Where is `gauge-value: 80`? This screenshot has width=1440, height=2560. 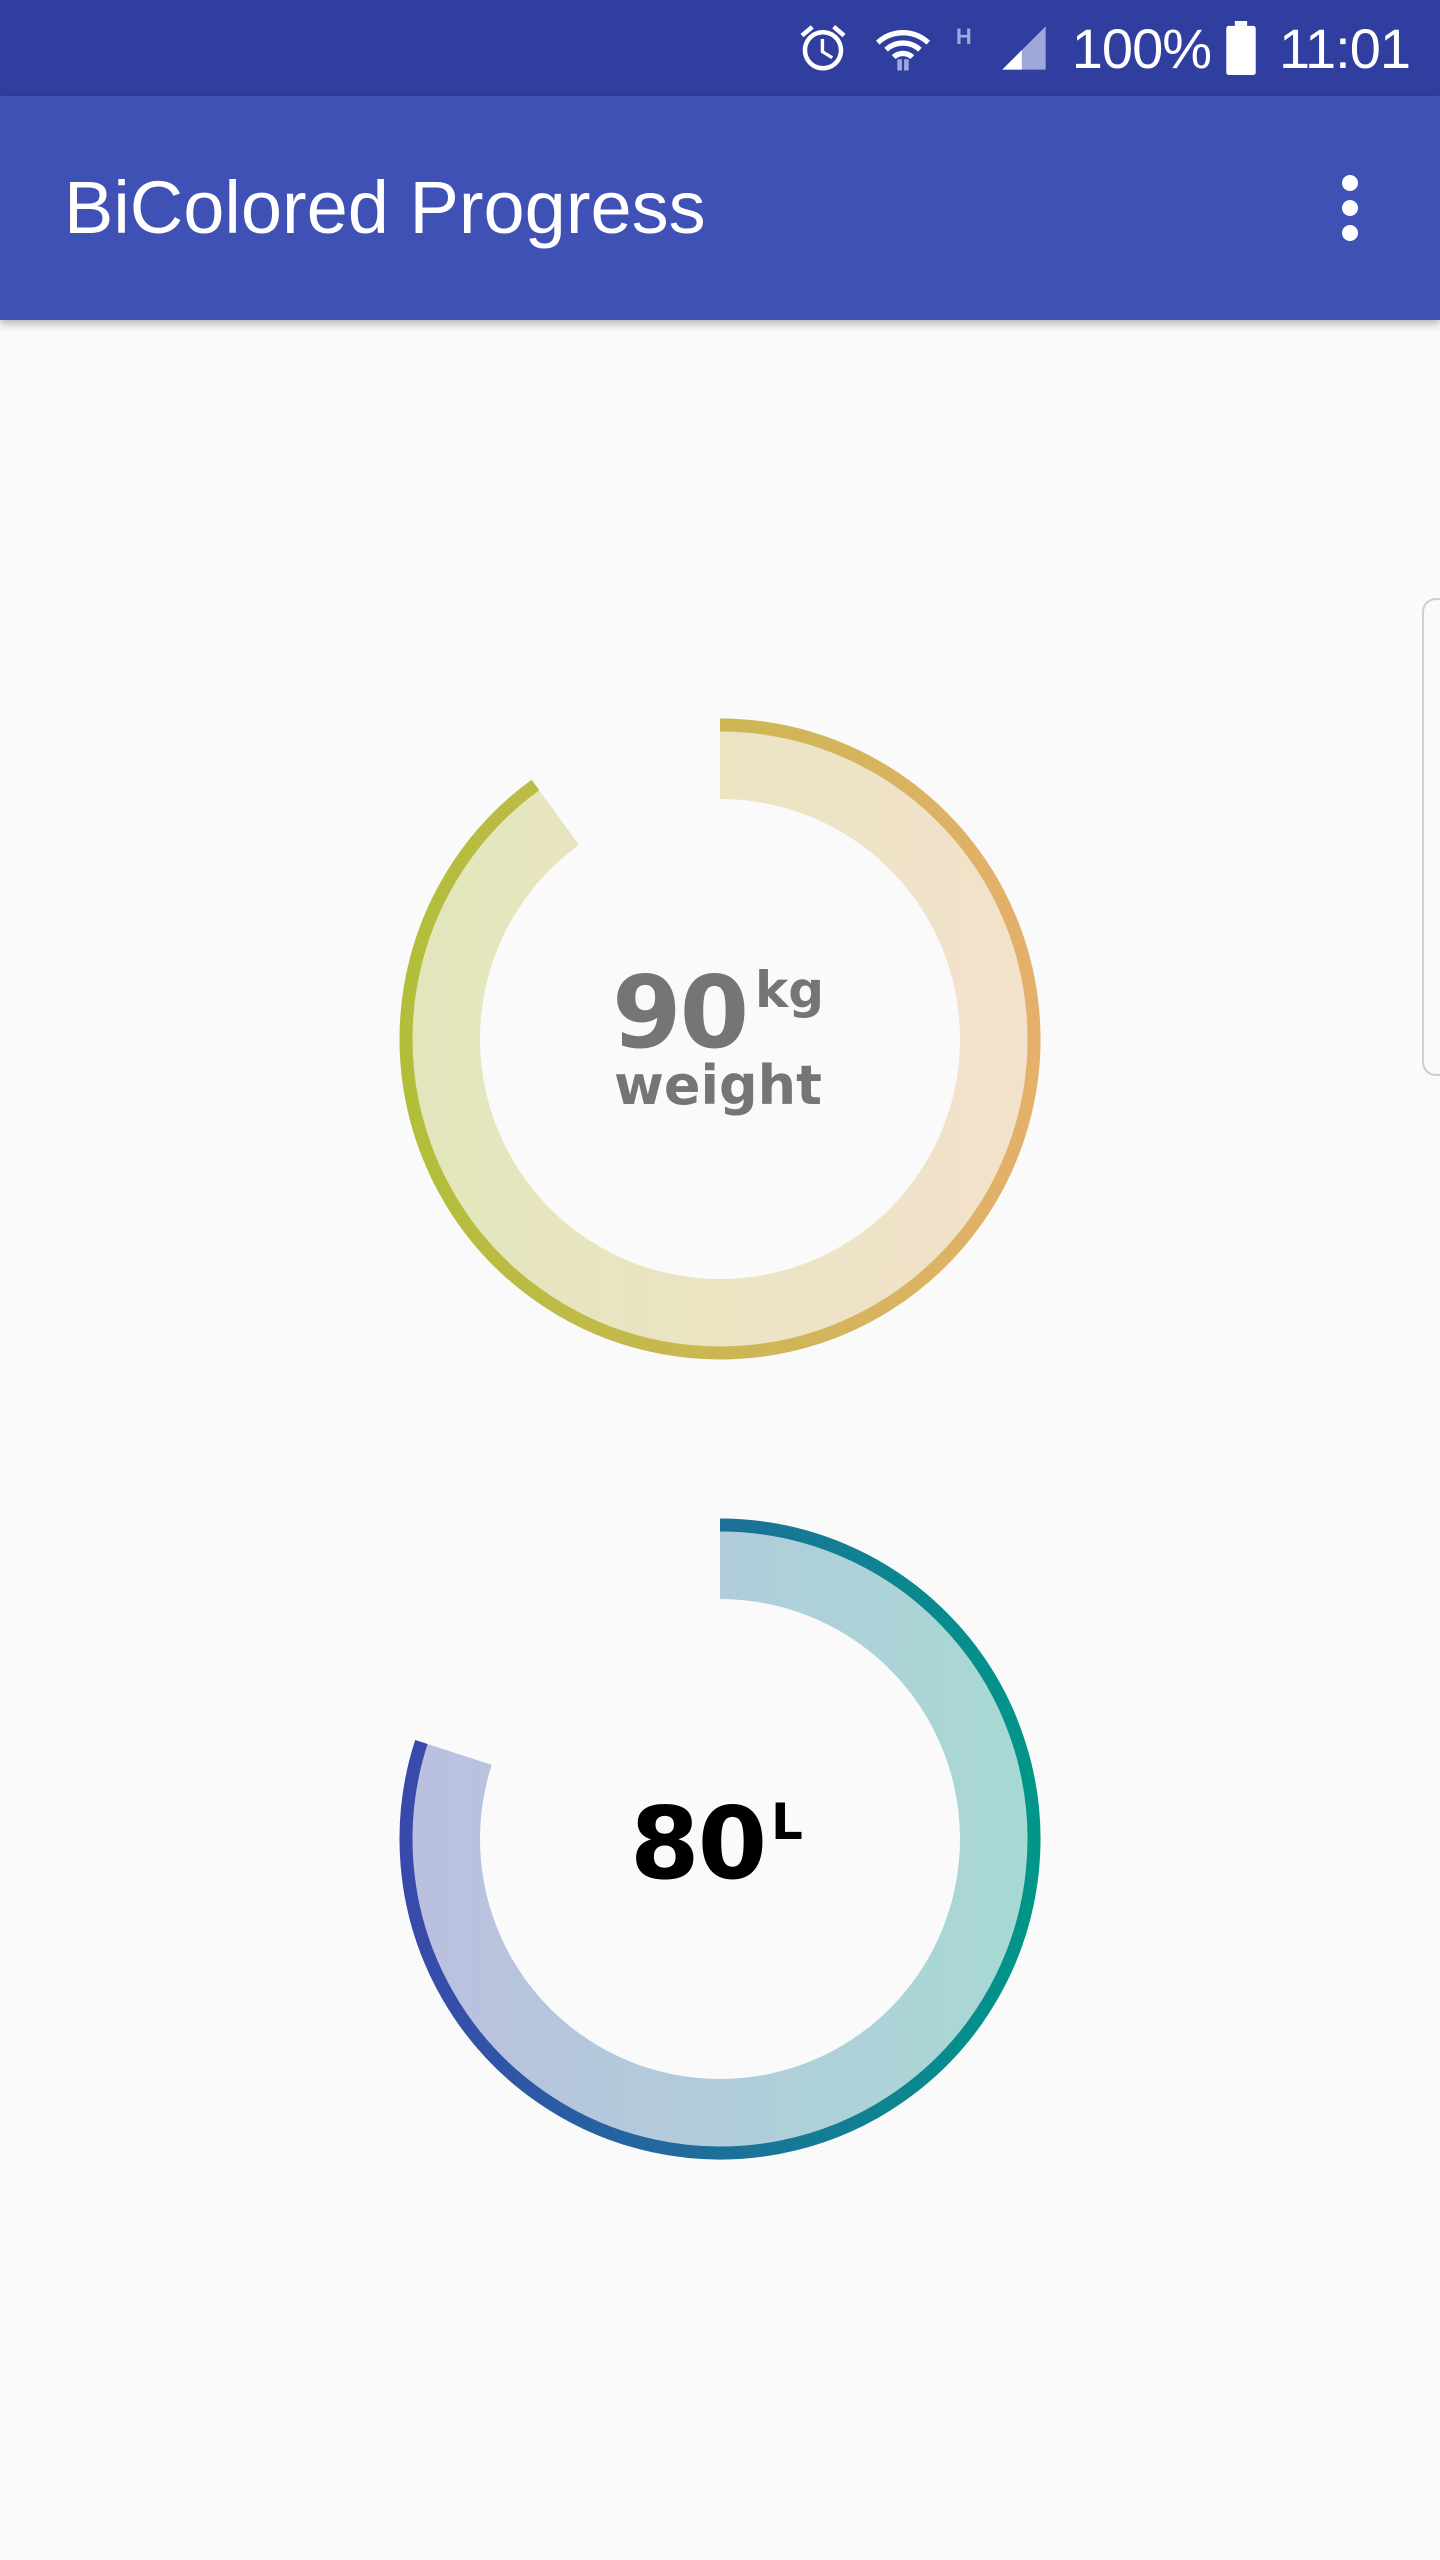 gauge-value: 80 is located at coordinates (698, 1843).